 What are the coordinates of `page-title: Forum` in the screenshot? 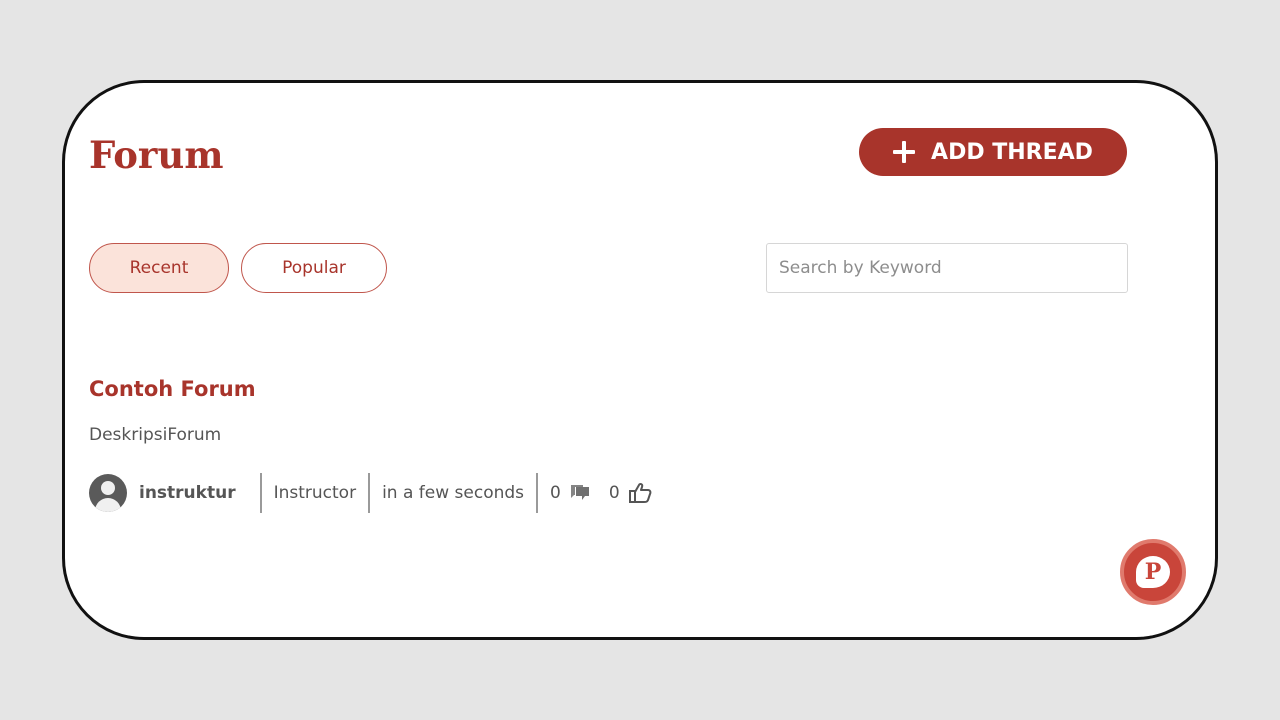 It's located at (156, 155).